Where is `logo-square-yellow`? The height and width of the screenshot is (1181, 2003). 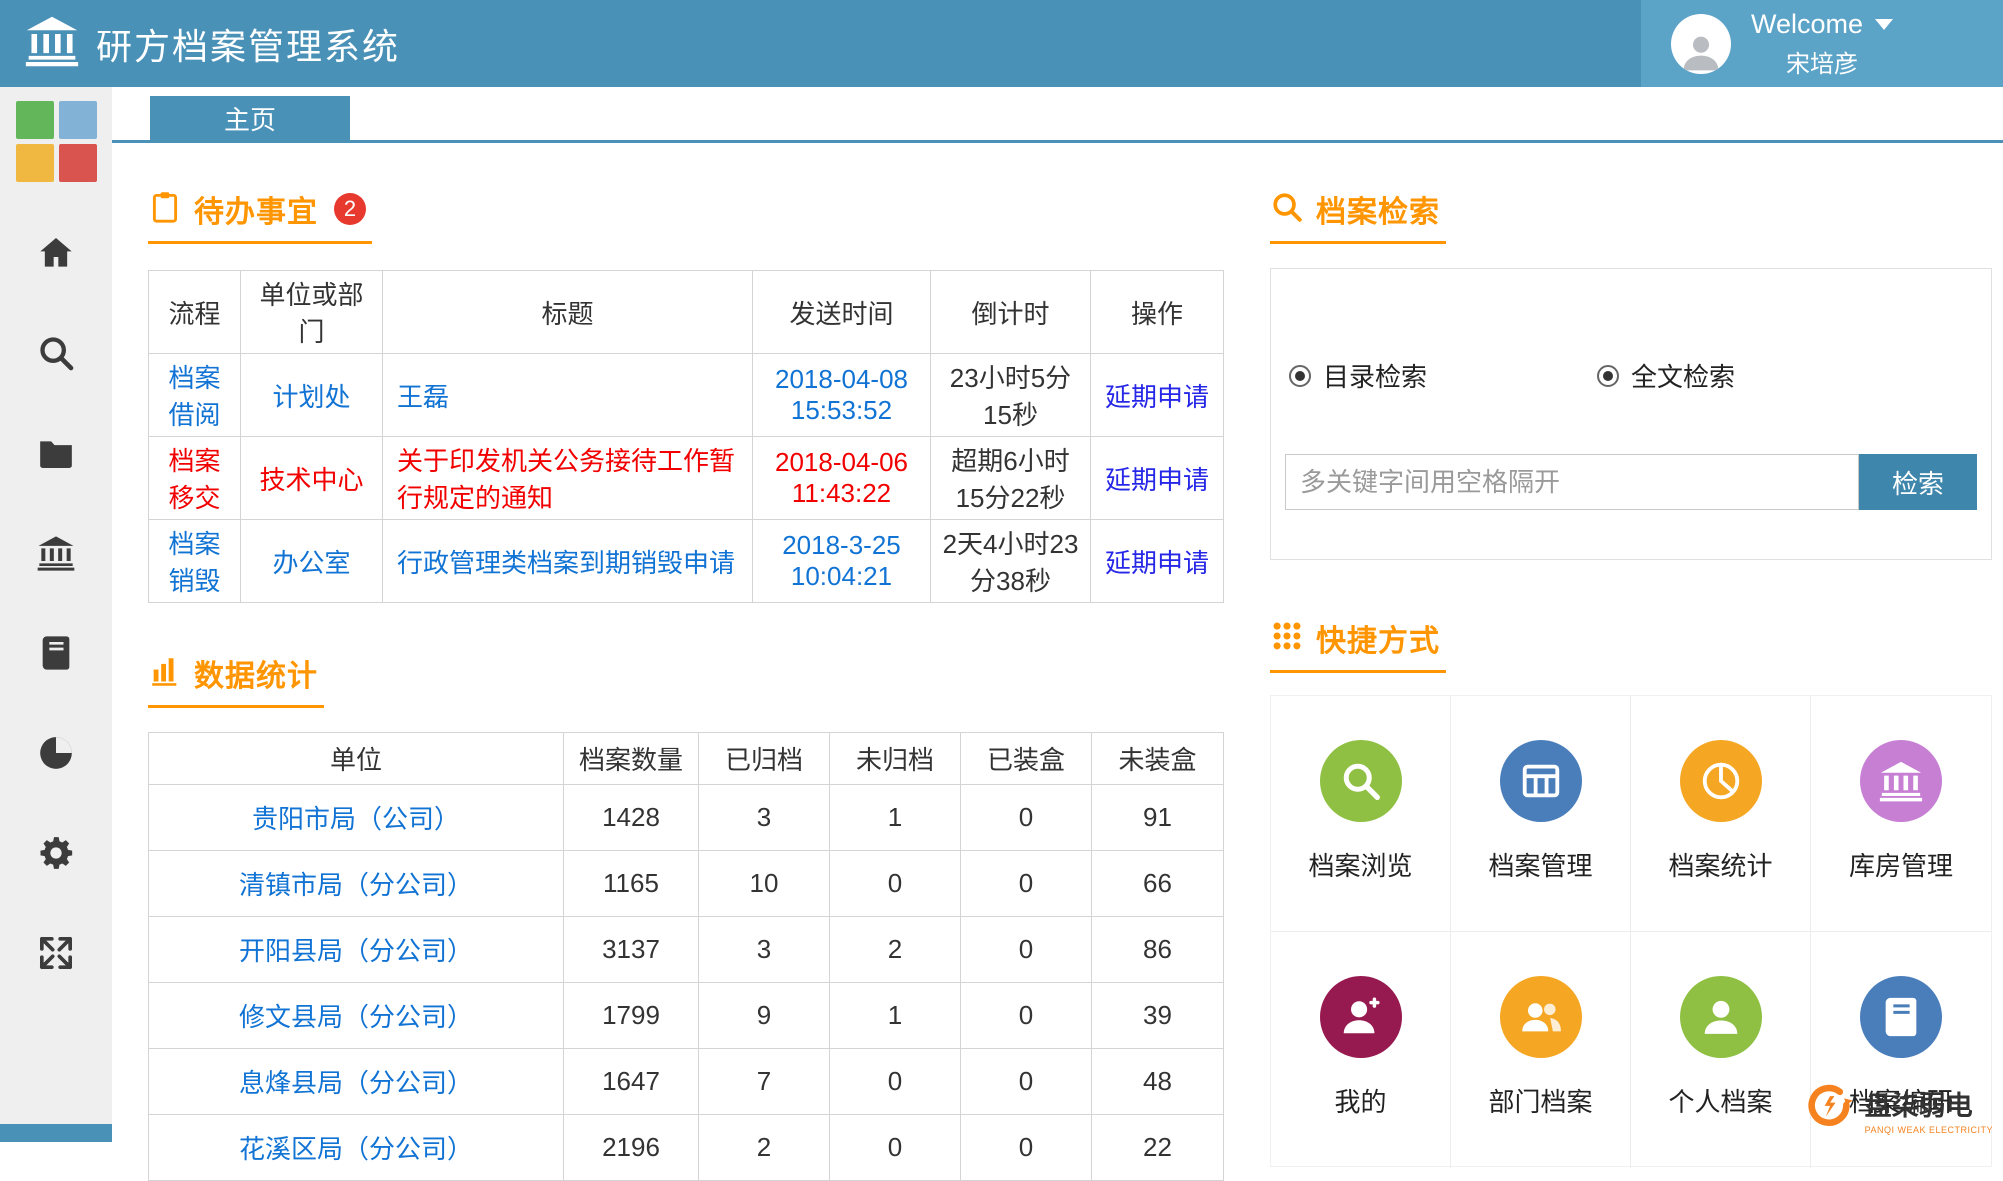
logo-square-yellow is located at coordinates (34, 163).